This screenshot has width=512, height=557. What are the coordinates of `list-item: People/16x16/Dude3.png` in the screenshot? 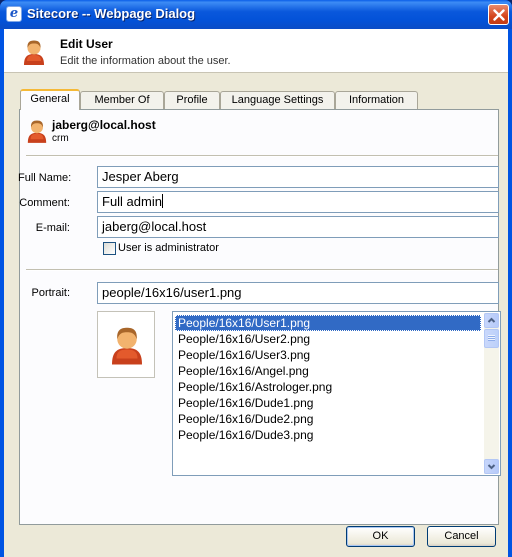 It's located at (328, 435).